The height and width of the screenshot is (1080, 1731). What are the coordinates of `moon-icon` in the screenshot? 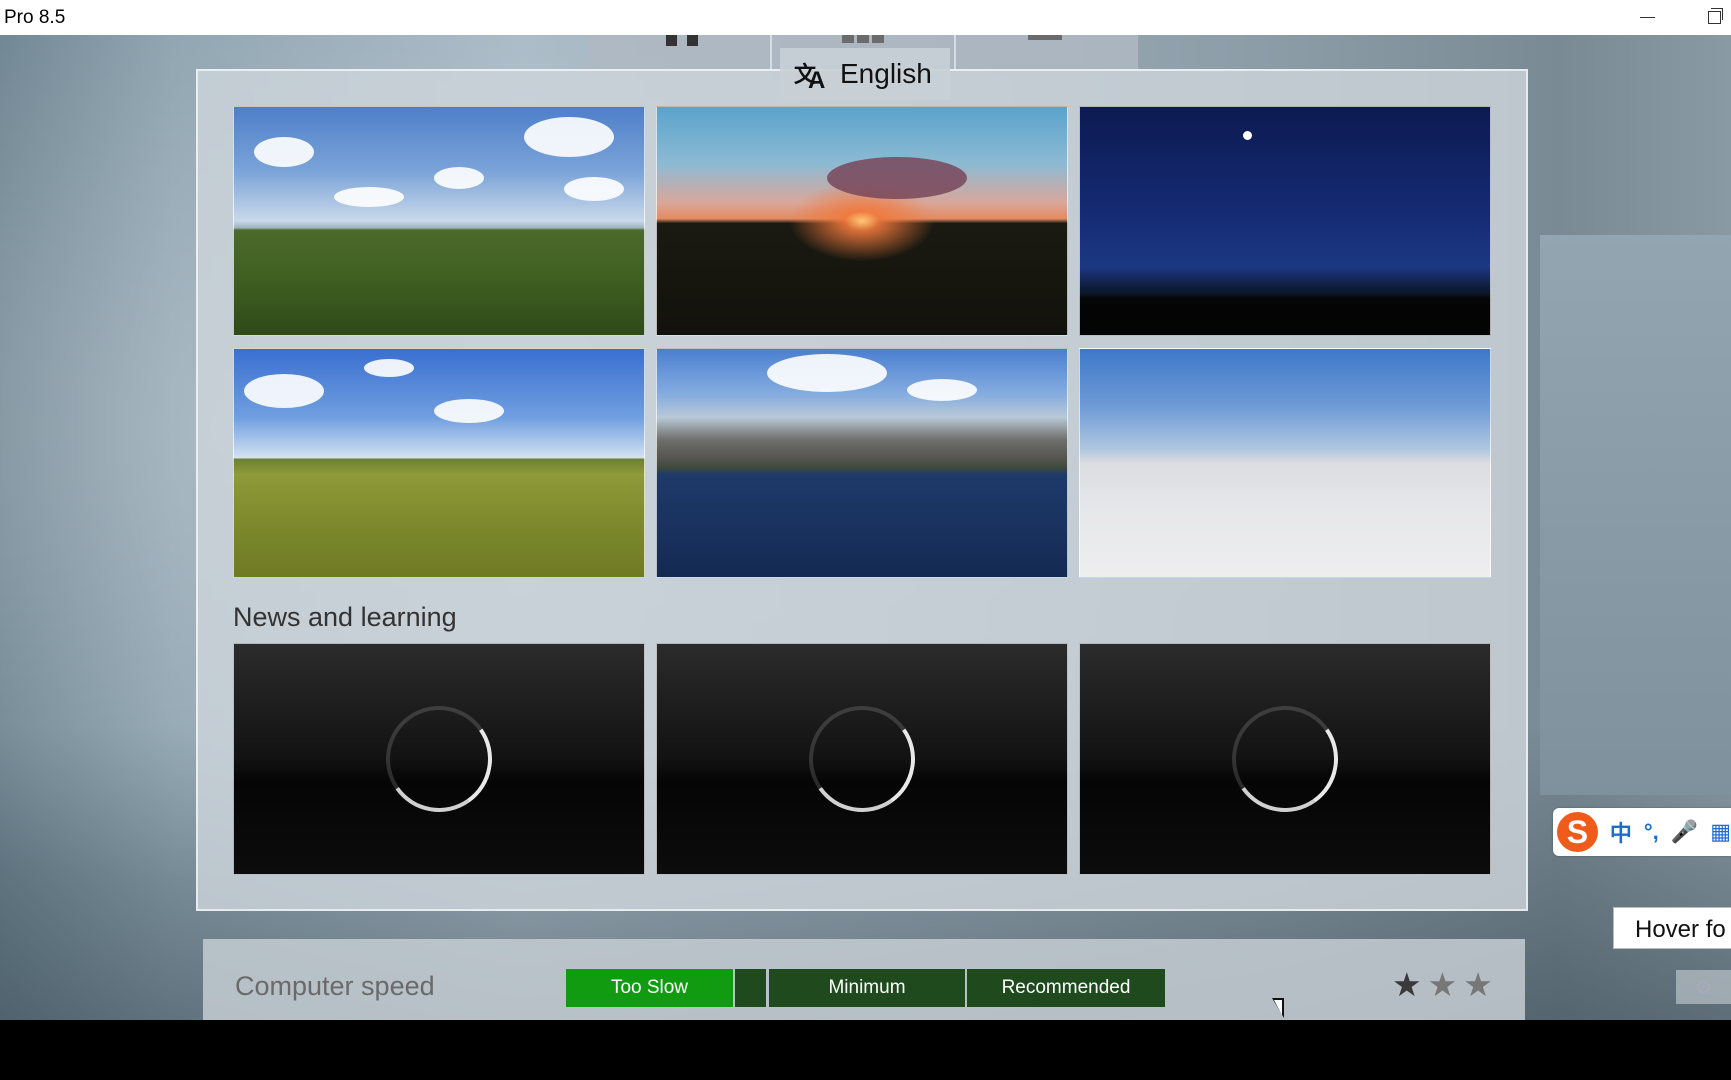 It's located at (1247, 135).